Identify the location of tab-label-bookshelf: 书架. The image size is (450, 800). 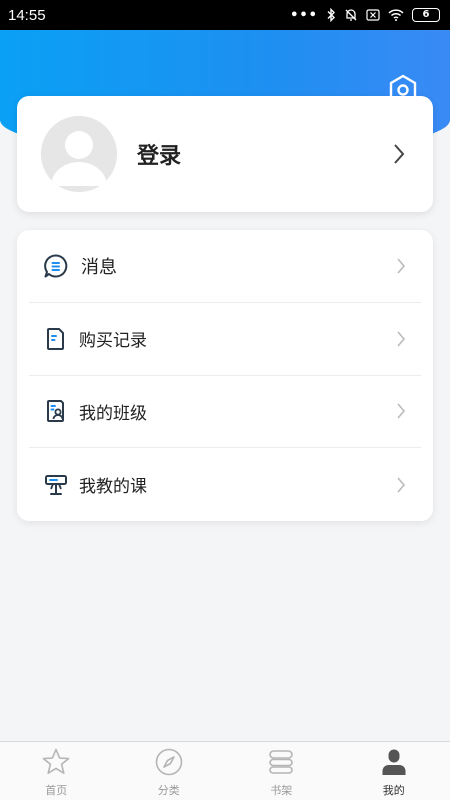
(281, 790).